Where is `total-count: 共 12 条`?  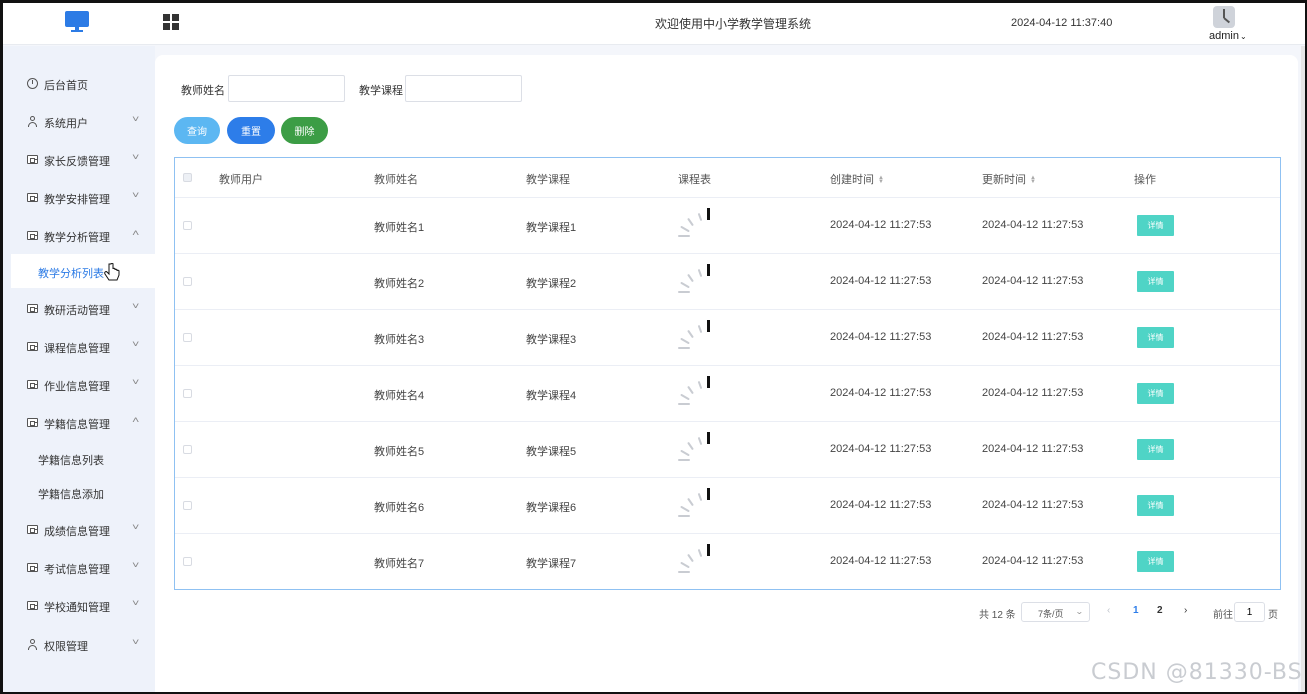 total-count: 共 12 条 is located at coordinates (997, 615).